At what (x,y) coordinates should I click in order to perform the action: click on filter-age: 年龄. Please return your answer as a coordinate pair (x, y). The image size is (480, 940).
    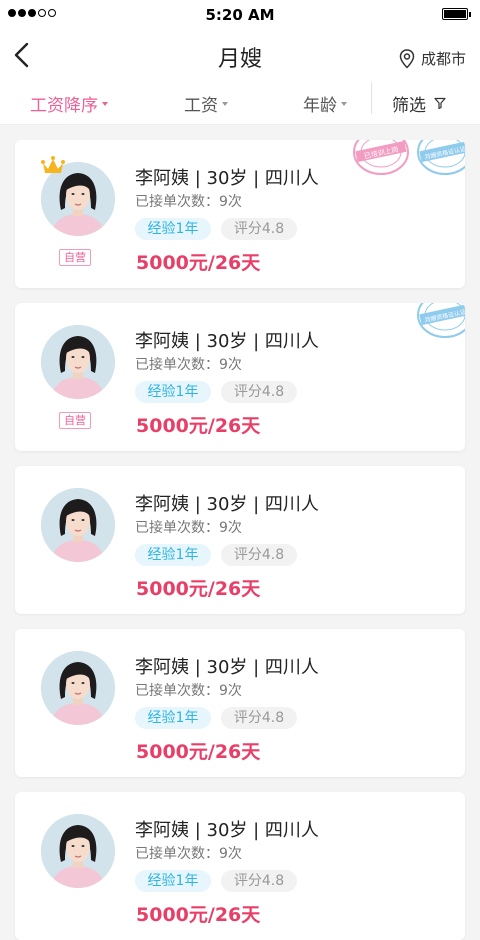
    Looking at the image, I should click on (325, 103).